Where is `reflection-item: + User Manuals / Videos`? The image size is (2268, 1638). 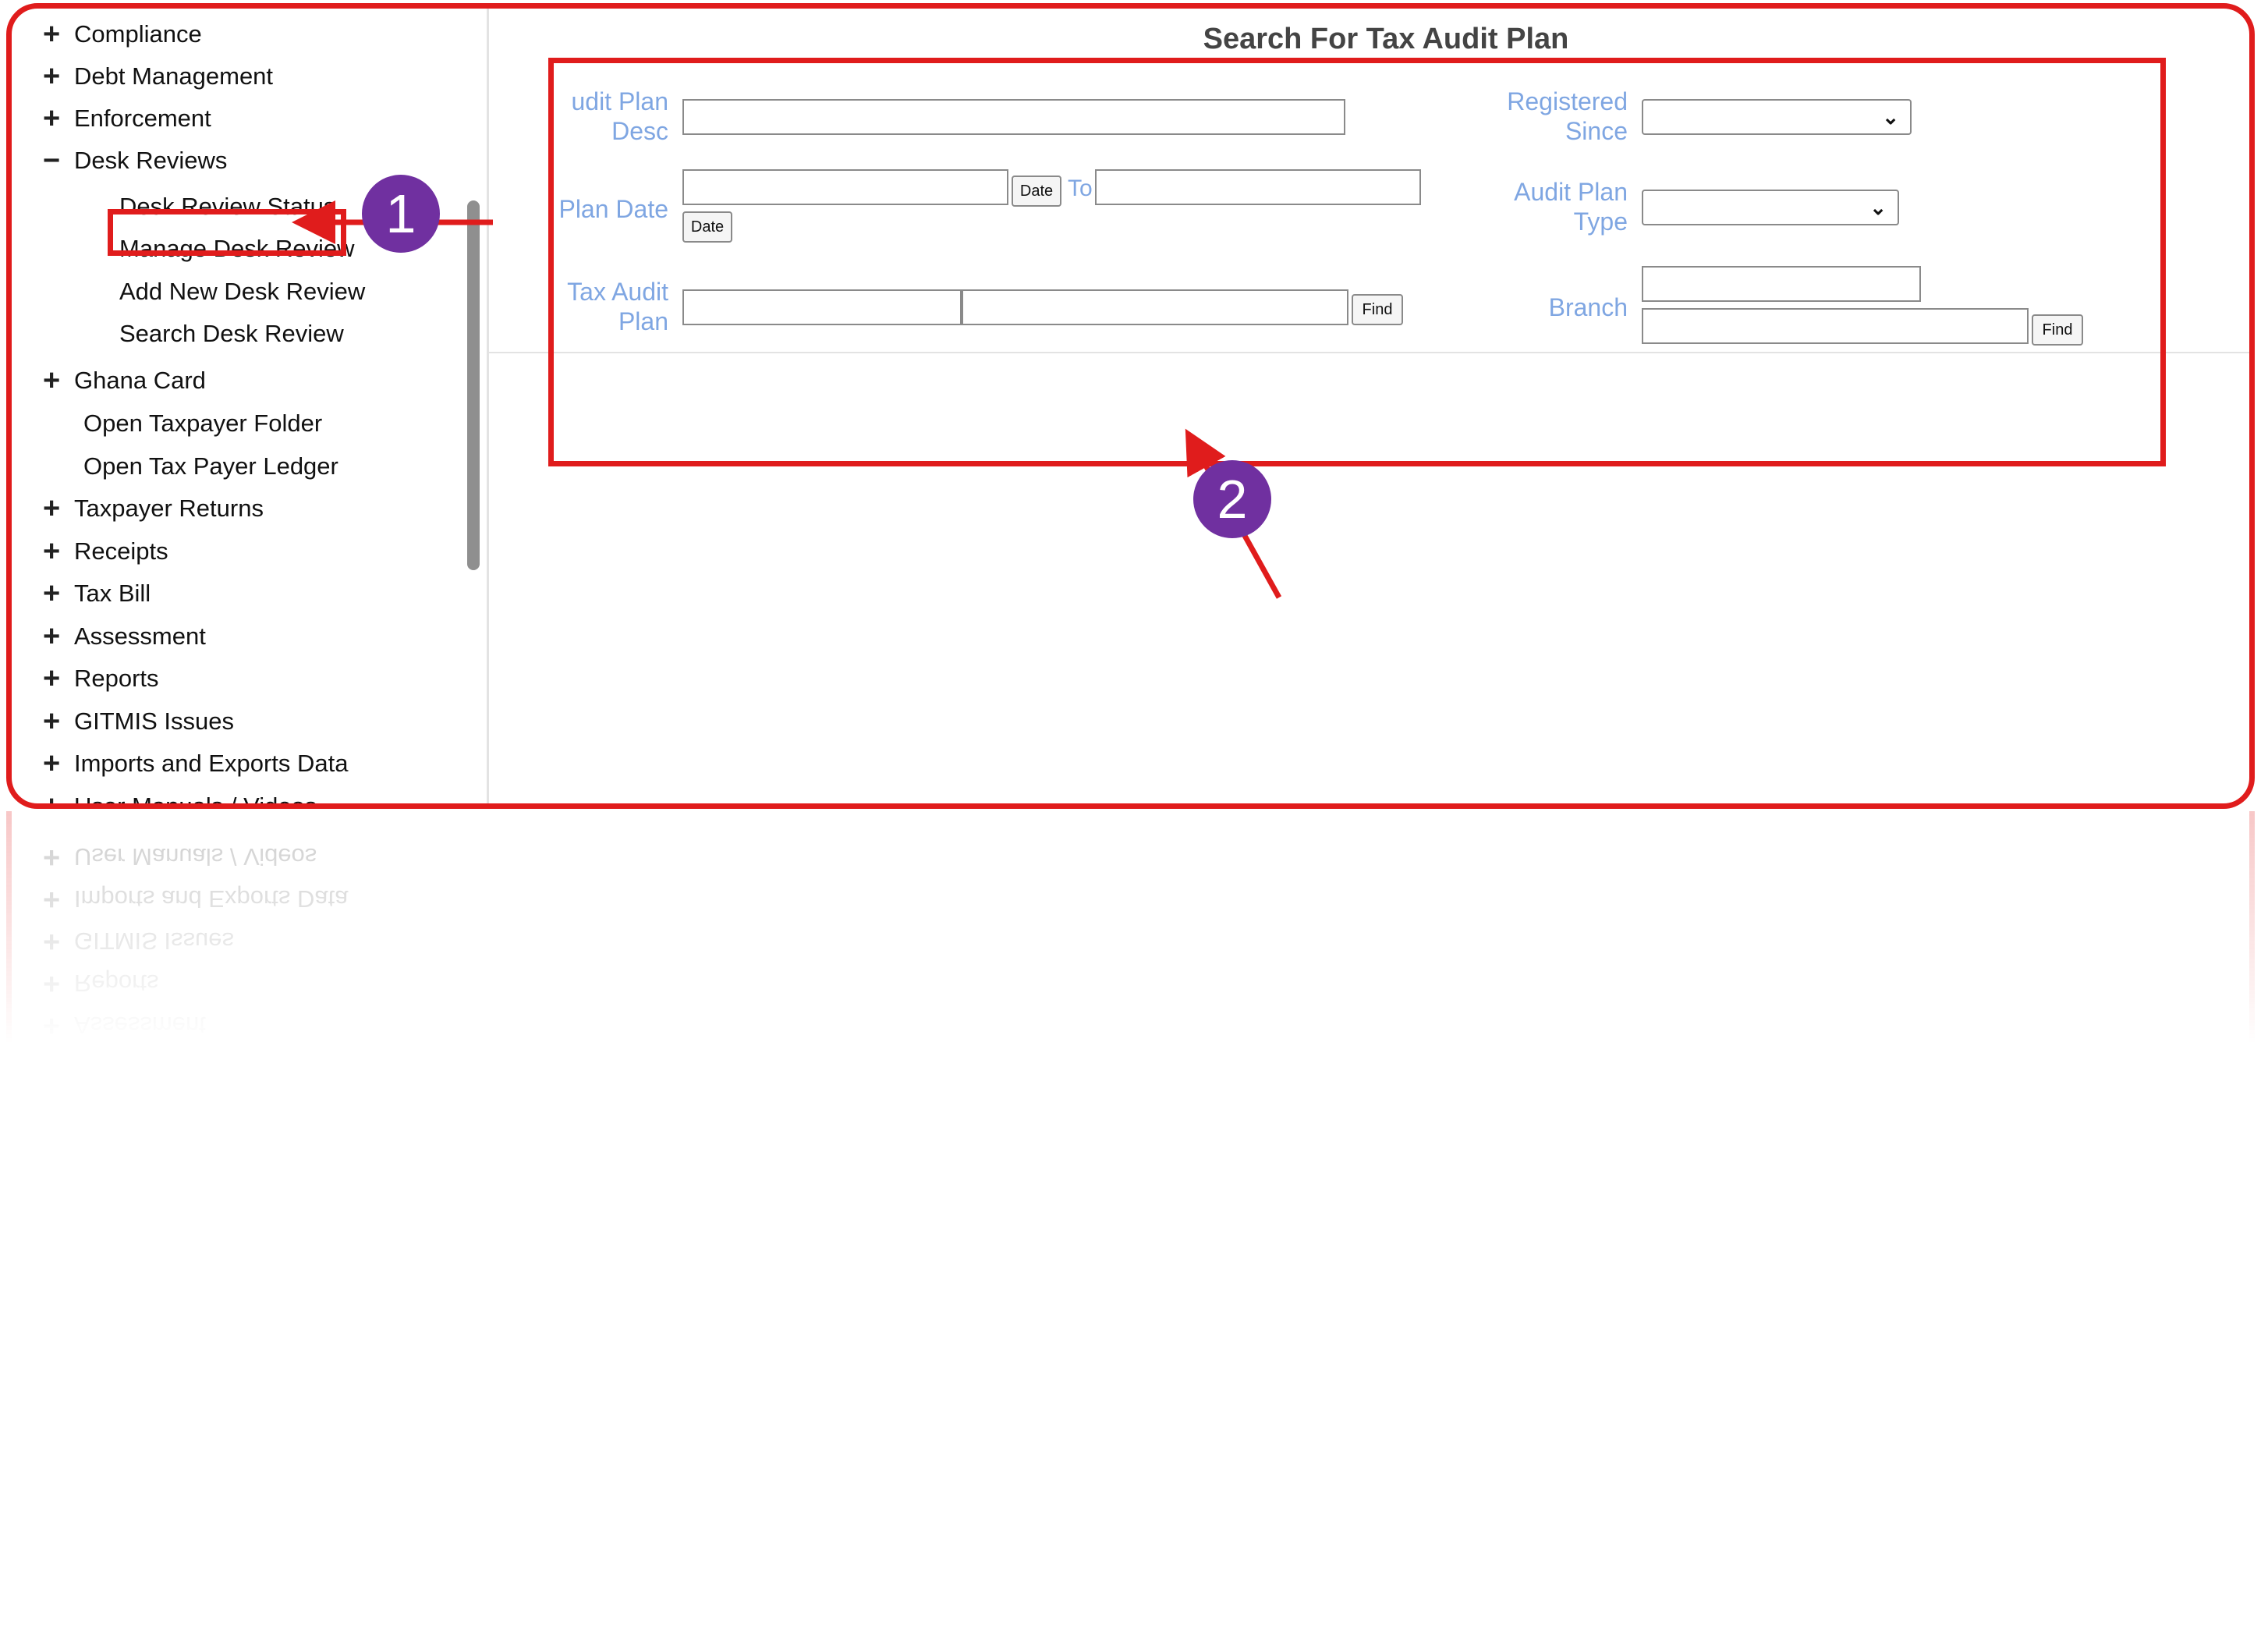
reflection-item: + User Manuals / Videos is located at coordinates (180, 857).